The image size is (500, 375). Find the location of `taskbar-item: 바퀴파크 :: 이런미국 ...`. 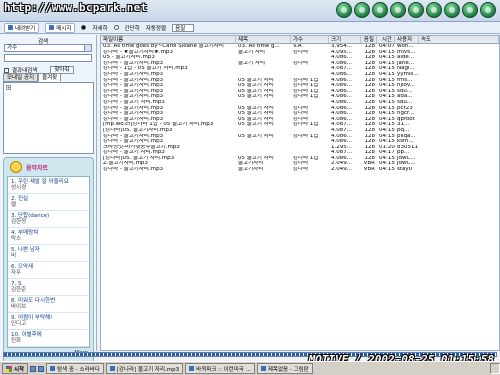

taskbar-item: 바퀴파크 :: 이런미국 ... is located at coordinates (220, 368).